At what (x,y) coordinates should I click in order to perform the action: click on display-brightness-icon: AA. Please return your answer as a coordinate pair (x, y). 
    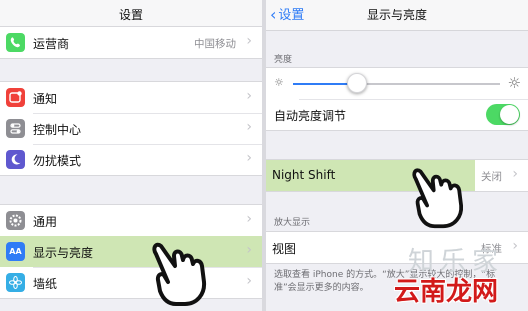
    Looking at the image, I should click on (15, 251).